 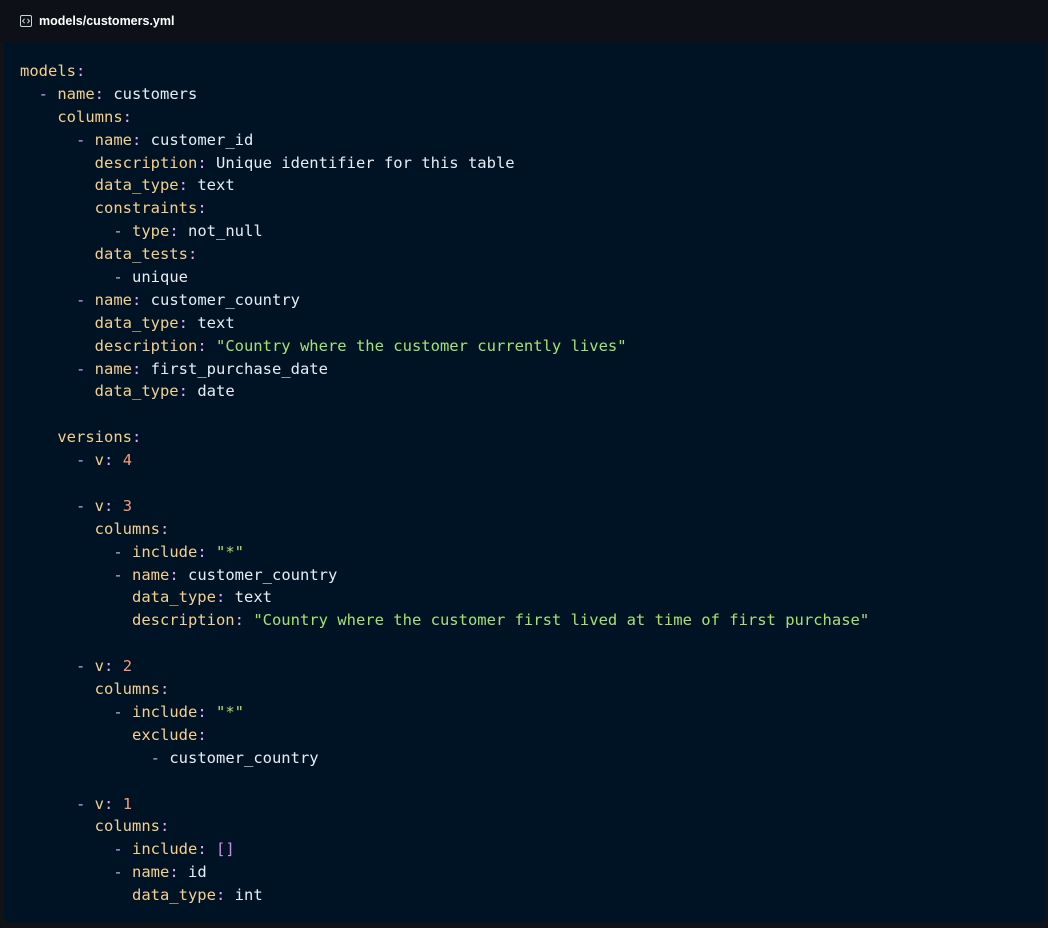 What do you see at coordinates (164, 734) in the screenshot?
I see `yaml-key: exclude` at bounding box center [164, 734].